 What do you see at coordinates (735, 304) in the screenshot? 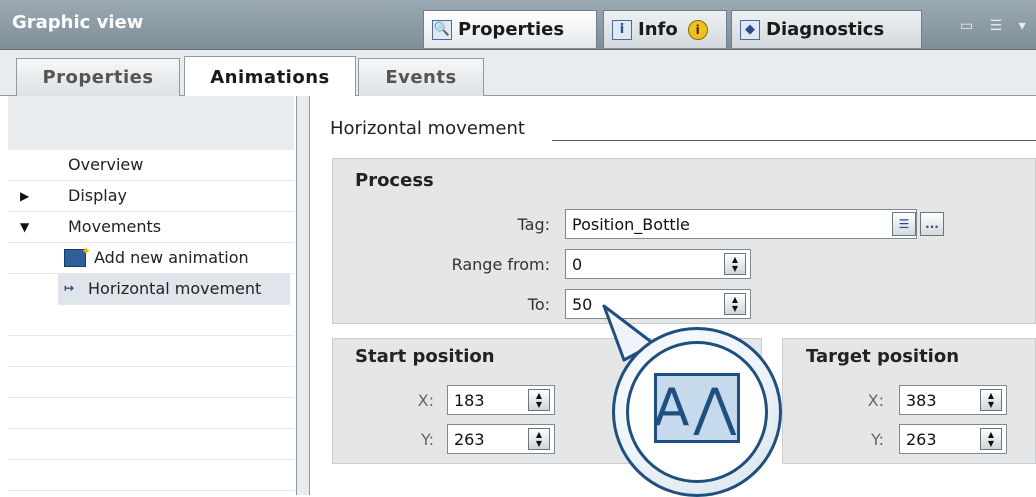
I see `to-stepper: ▲ ▼` at bounding box center [735, 304].